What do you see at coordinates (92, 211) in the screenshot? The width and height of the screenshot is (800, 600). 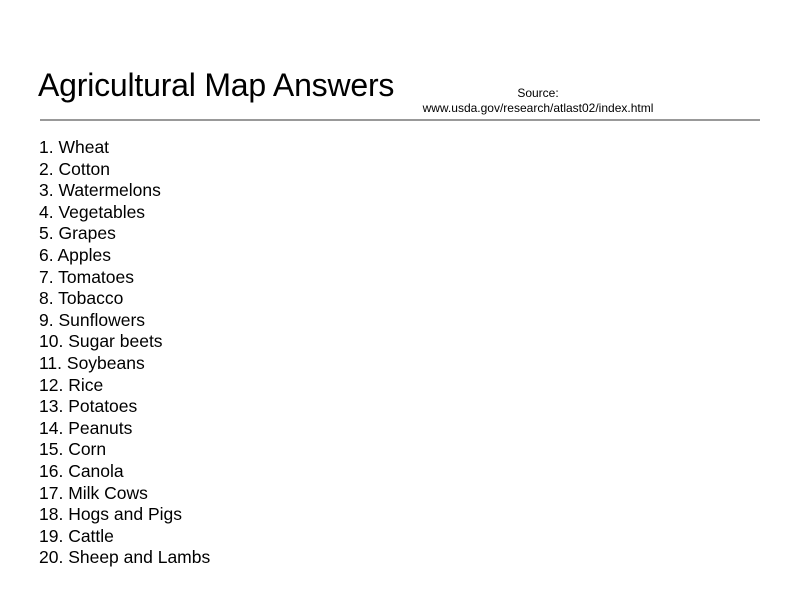 I see `answer-item: 4. Vegetables` at bounding box center [92, 211].